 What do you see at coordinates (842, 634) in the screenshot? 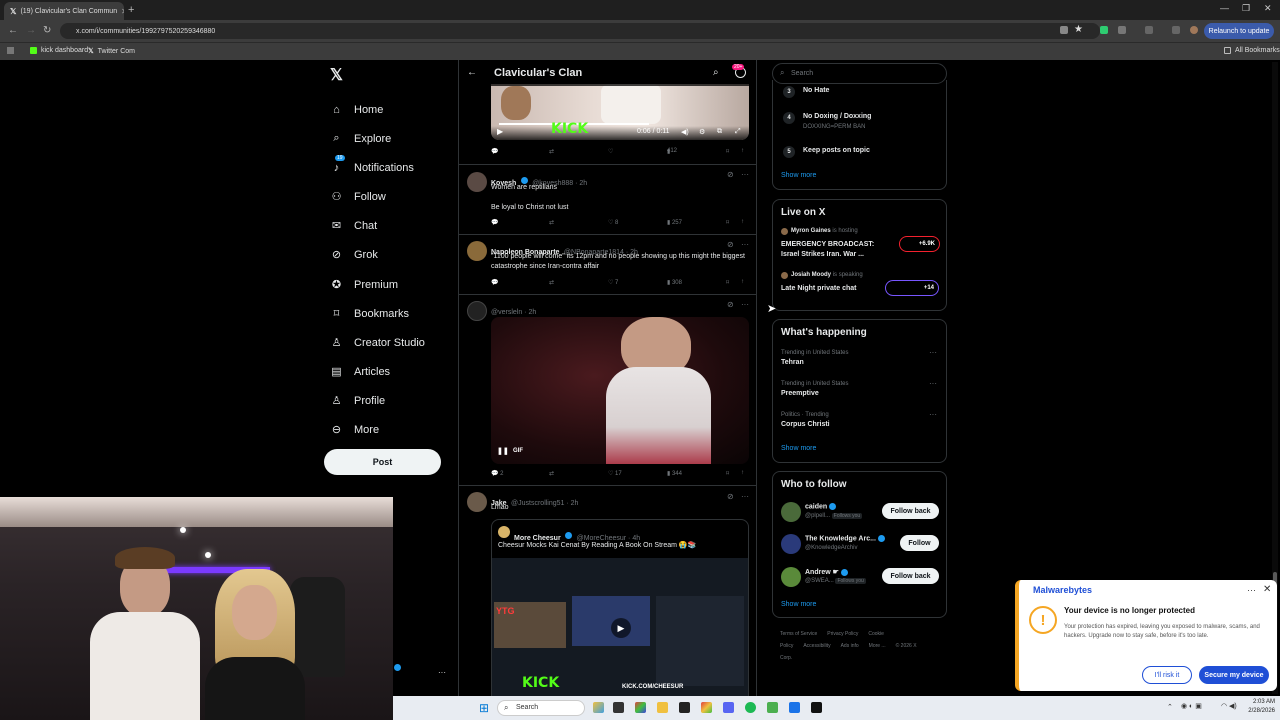
I see `footer-link: Privacy Policy` at bounding box center [842, 634].